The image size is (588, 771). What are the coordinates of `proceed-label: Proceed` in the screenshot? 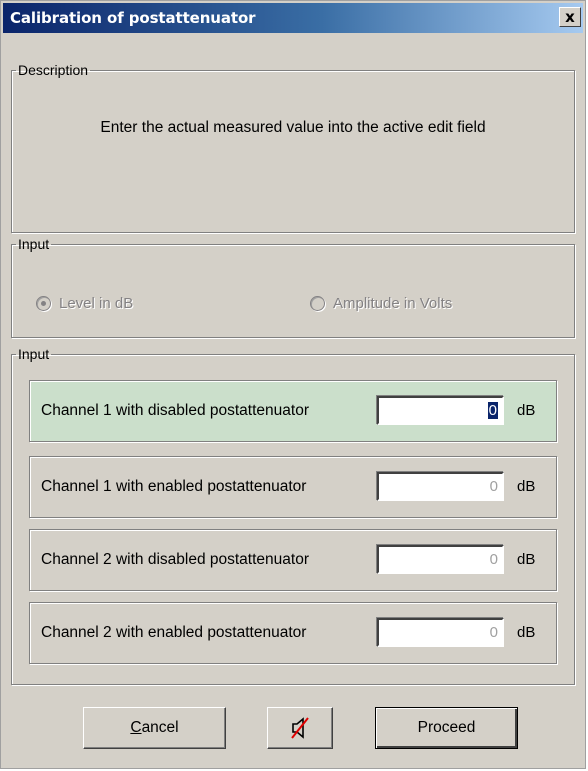 It's located at (446, 727).